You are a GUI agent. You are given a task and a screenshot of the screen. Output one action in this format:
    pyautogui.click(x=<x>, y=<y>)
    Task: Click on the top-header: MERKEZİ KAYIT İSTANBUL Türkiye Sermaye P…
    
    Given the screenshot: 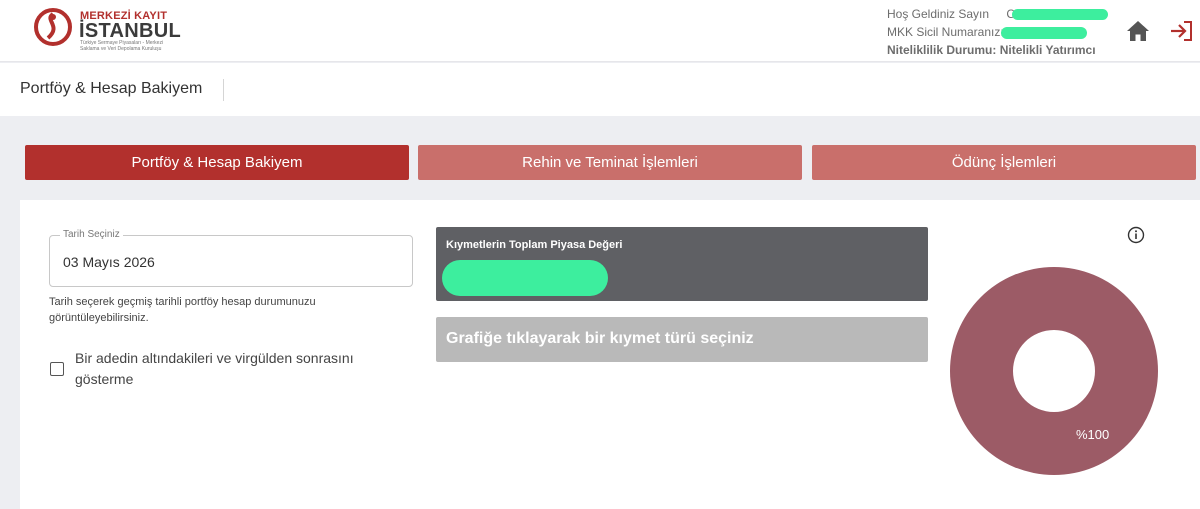 What is the action you would take?
    pyautogui.click(x=600, y=31)
    